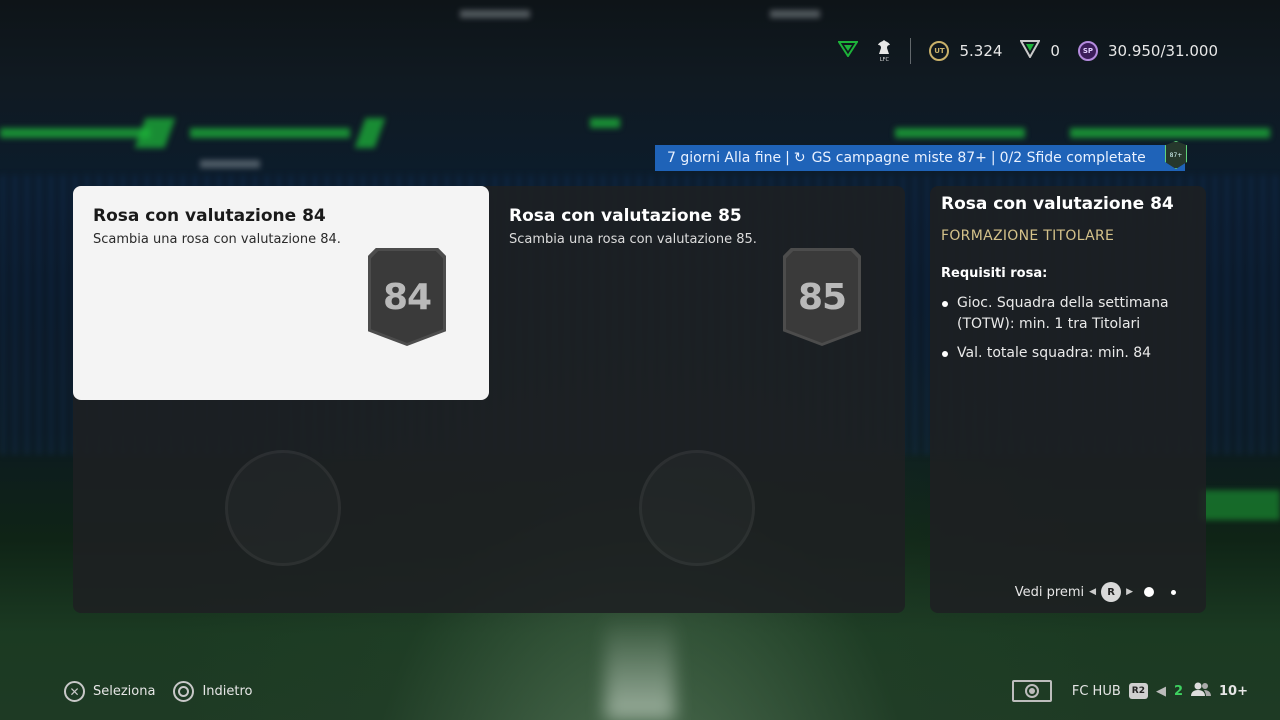  Describe the element at coordinates (799, 158) in the screenshot. I see `refresh-icon: ↻` at that location.